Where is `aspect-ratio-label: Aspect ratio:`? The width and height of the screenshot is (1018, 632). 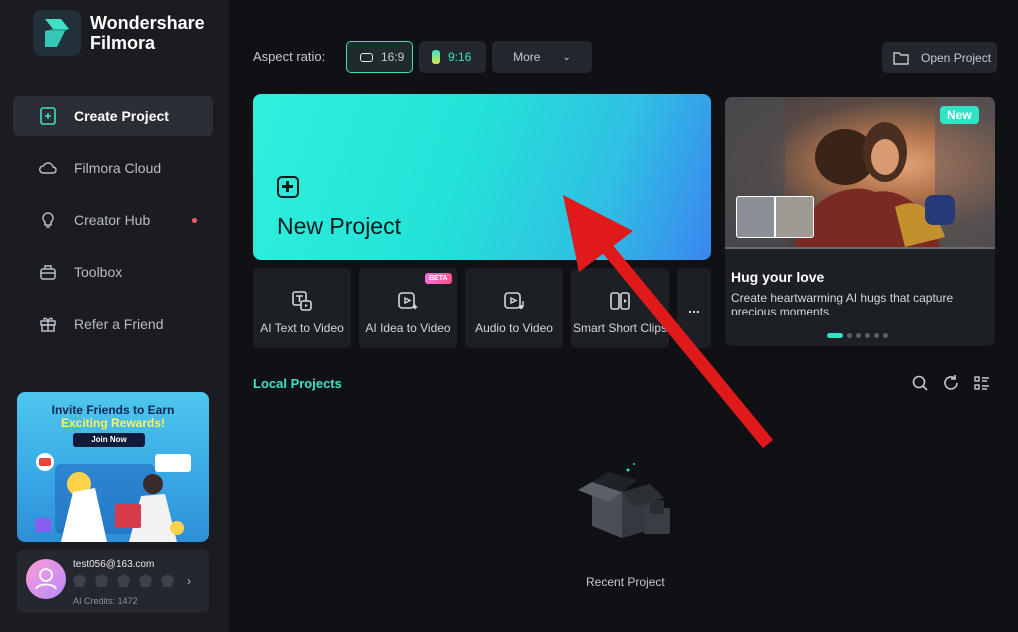
aspect-ratio-label: Aspect ratio: is located at coordinates (289, 56).